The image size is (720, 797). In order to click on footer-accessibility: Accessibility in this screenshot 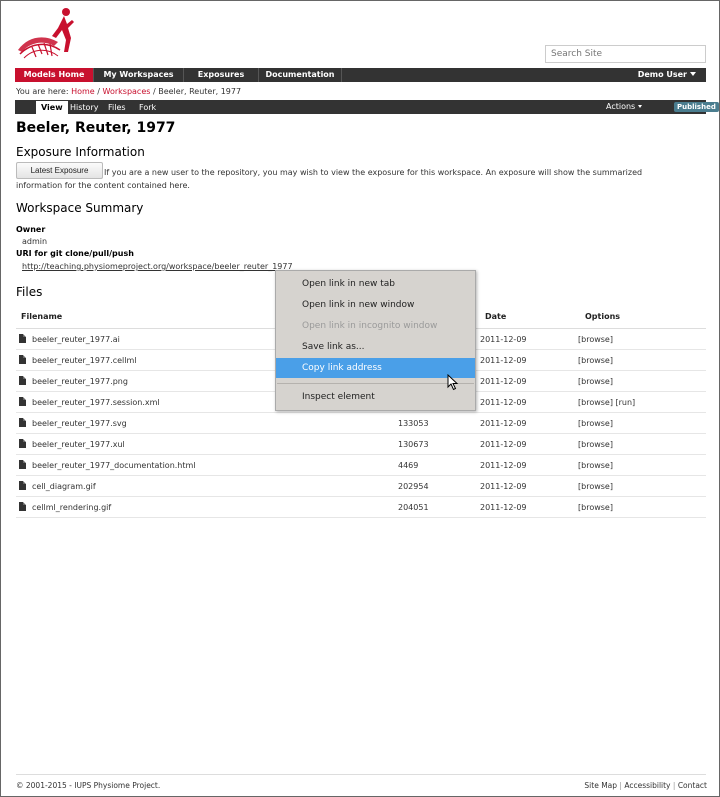, I will do `click(647, 785)`.